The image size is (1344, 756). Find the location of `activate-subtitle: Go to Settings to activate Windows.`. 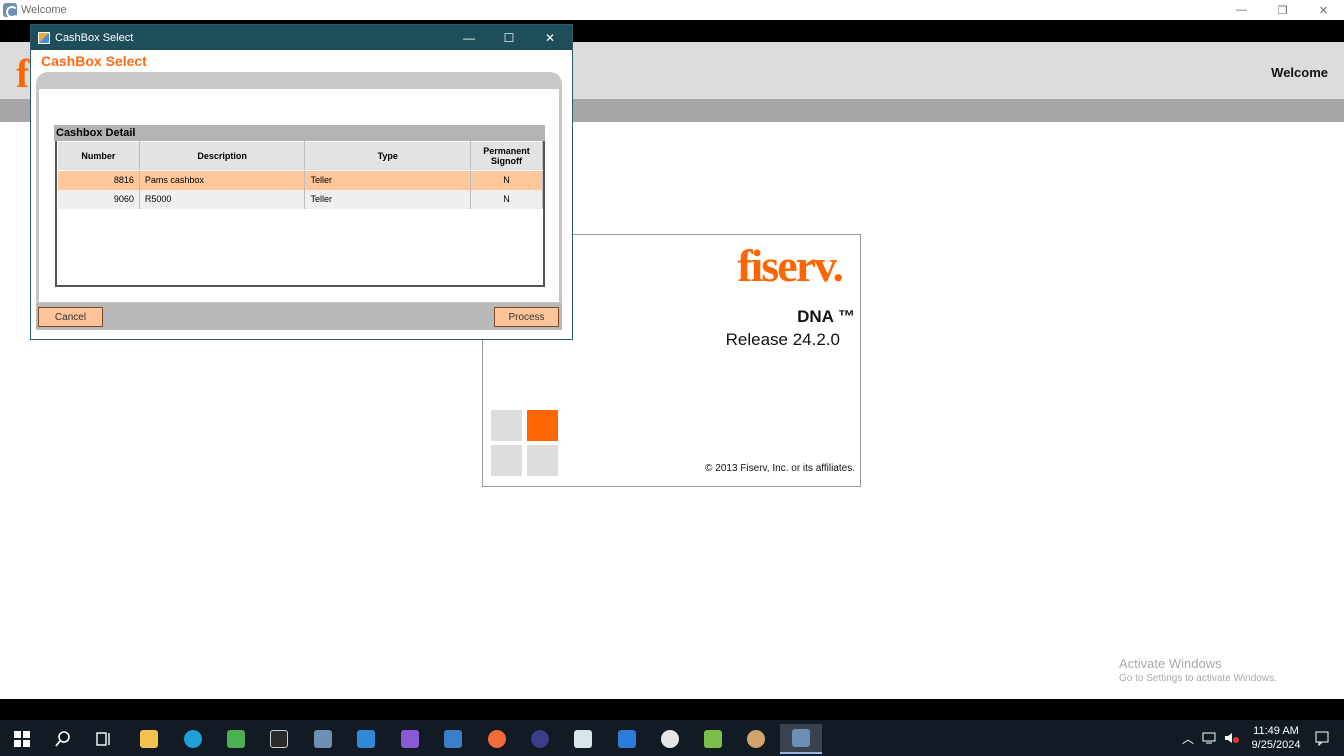

activate-subtitle: Go to Settings to activate Windows. is located at coordinates (1198, 678).